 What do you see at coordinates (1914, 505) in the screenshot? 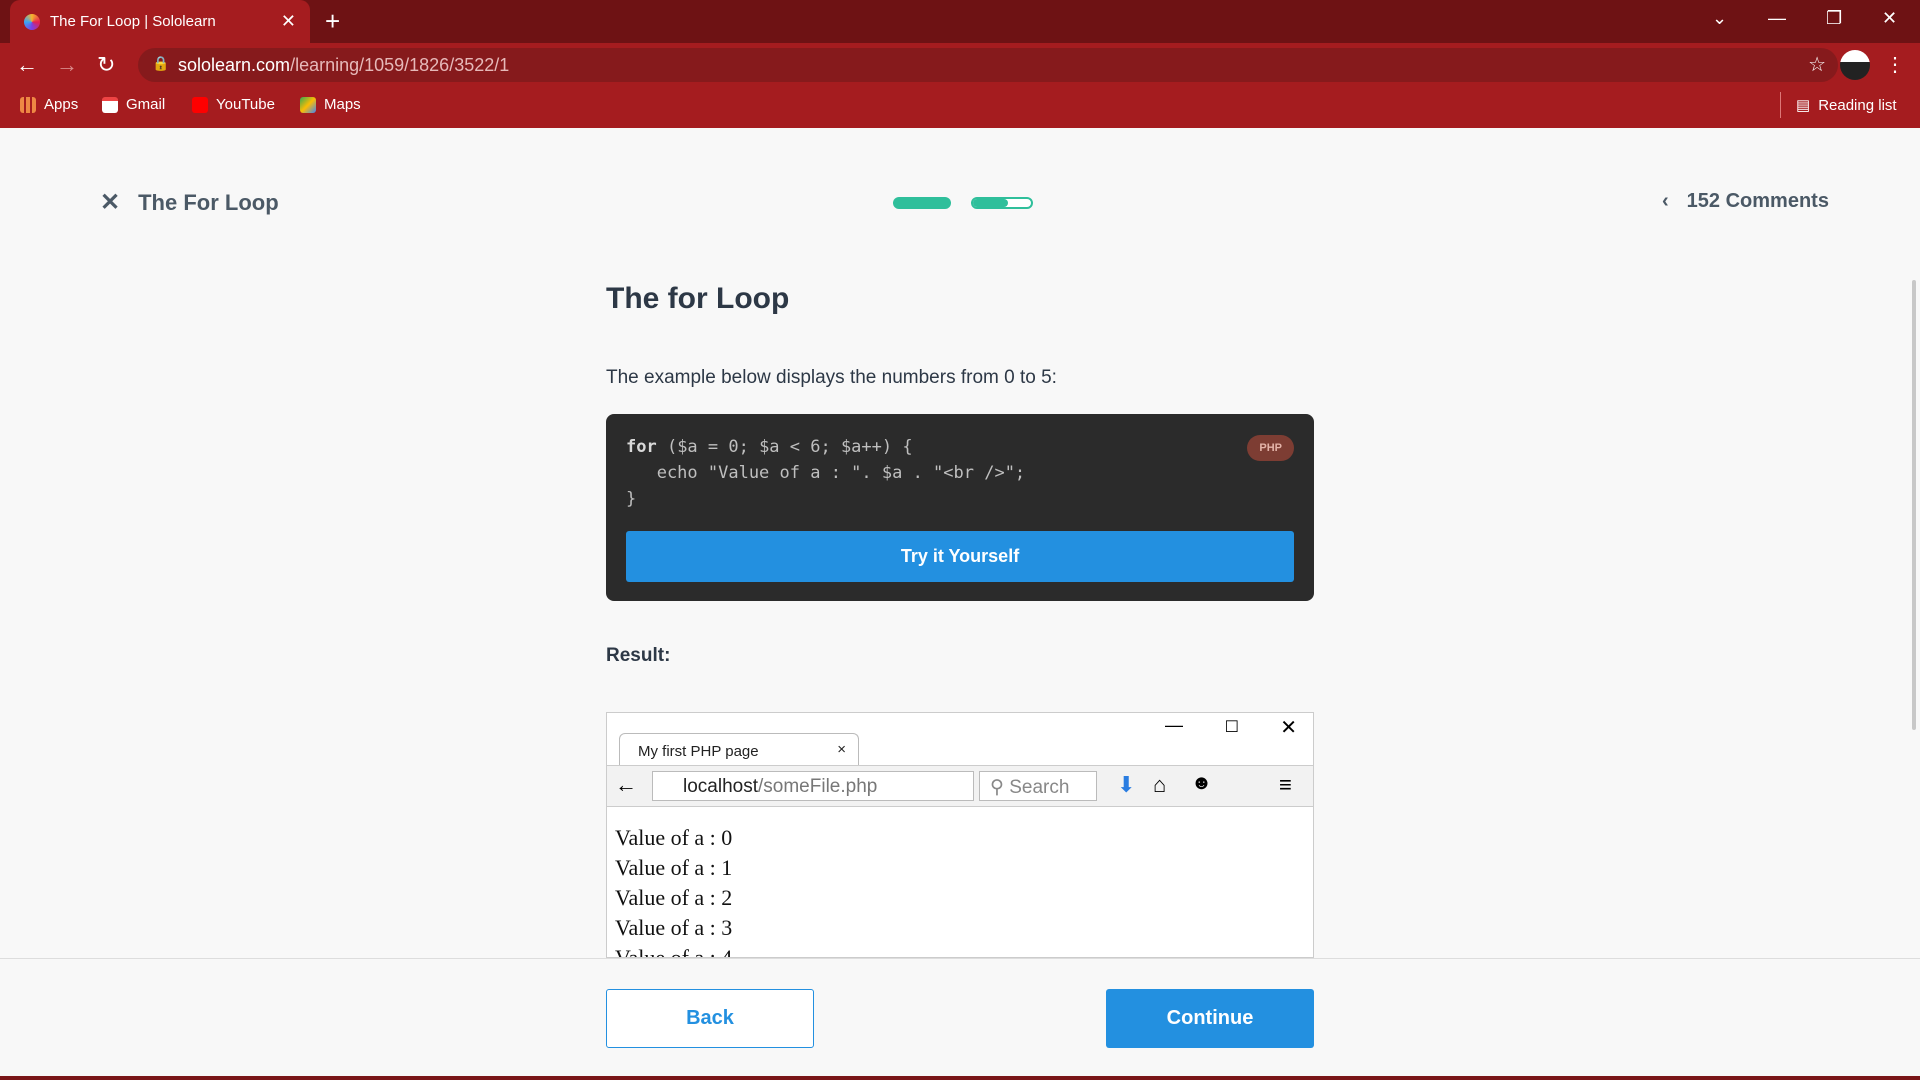
I see `scrollbar` at bounding box center [1914, 505].